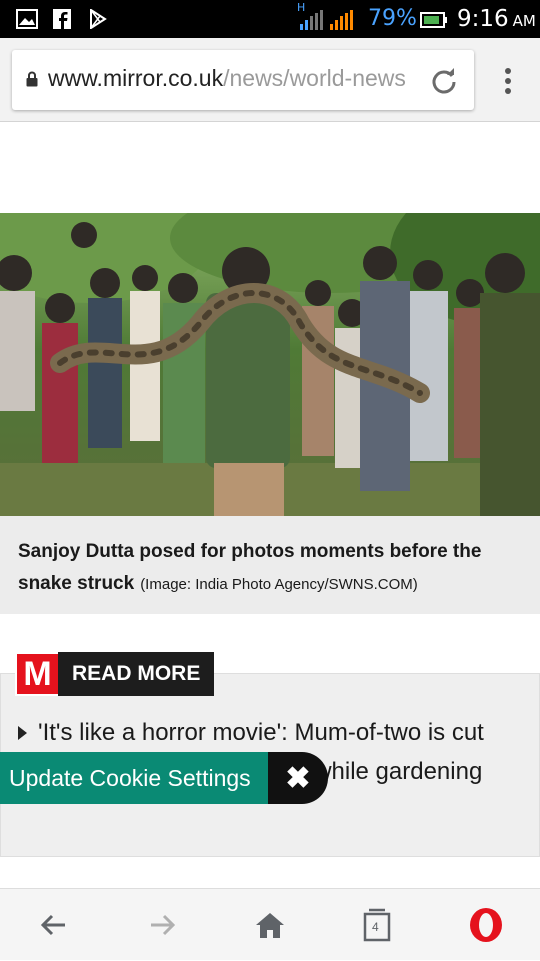 The height and width of the screenshot is (961, 540). I want to click on bottom-navigation: 4, so click(270, 924).